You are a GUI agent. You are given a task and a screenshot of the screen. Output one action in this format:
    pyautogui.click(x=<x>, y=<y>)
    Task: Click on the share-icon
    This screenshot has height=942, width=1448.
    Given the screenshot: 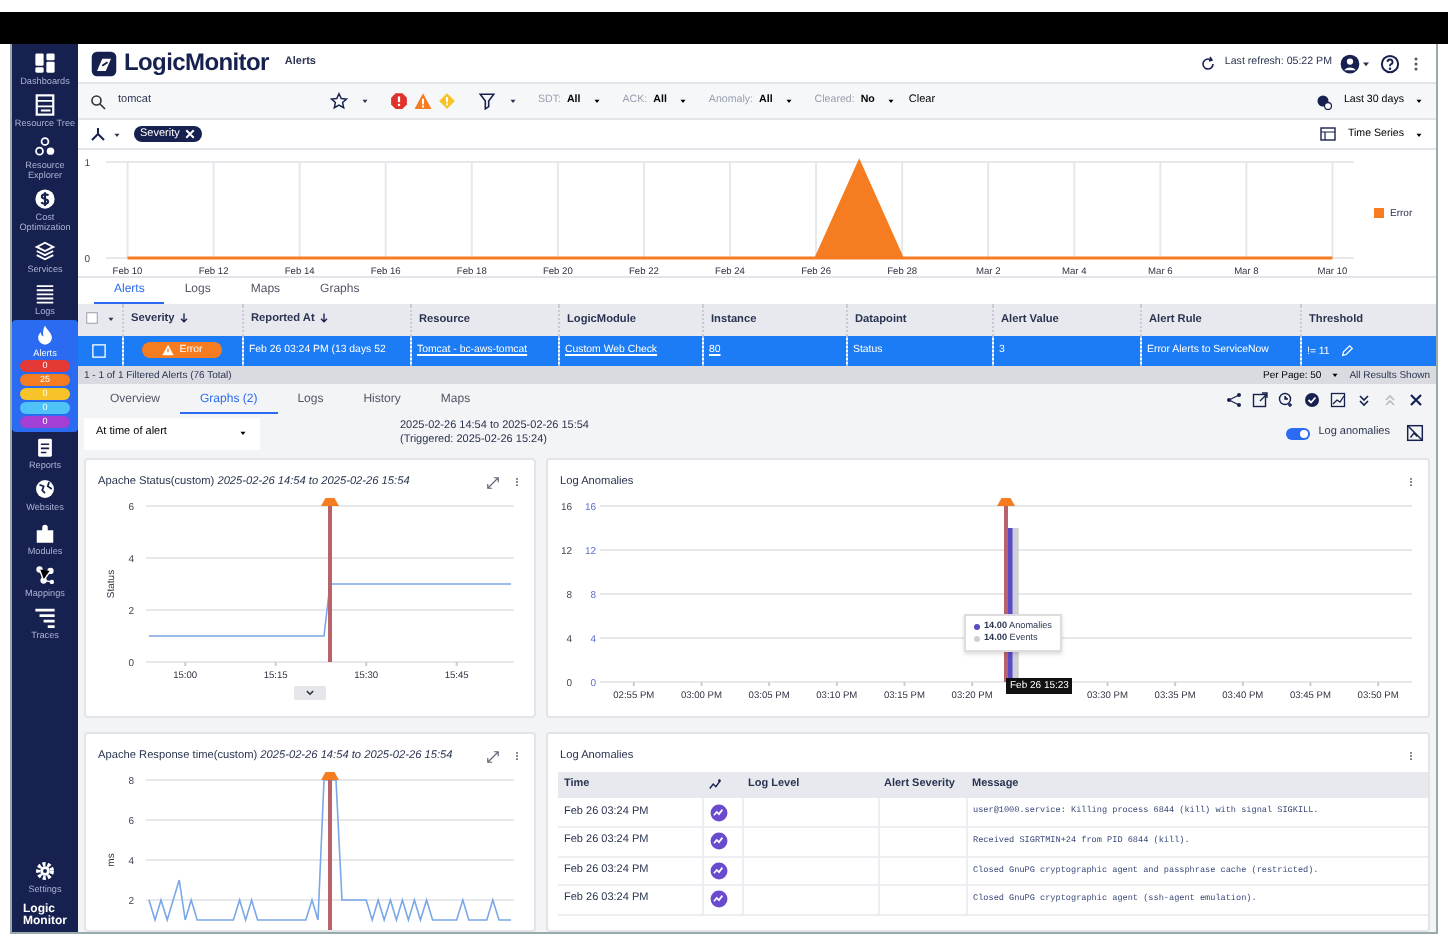 What is the action you would take?
    pyautogui.click(x=1234, y=399)
    